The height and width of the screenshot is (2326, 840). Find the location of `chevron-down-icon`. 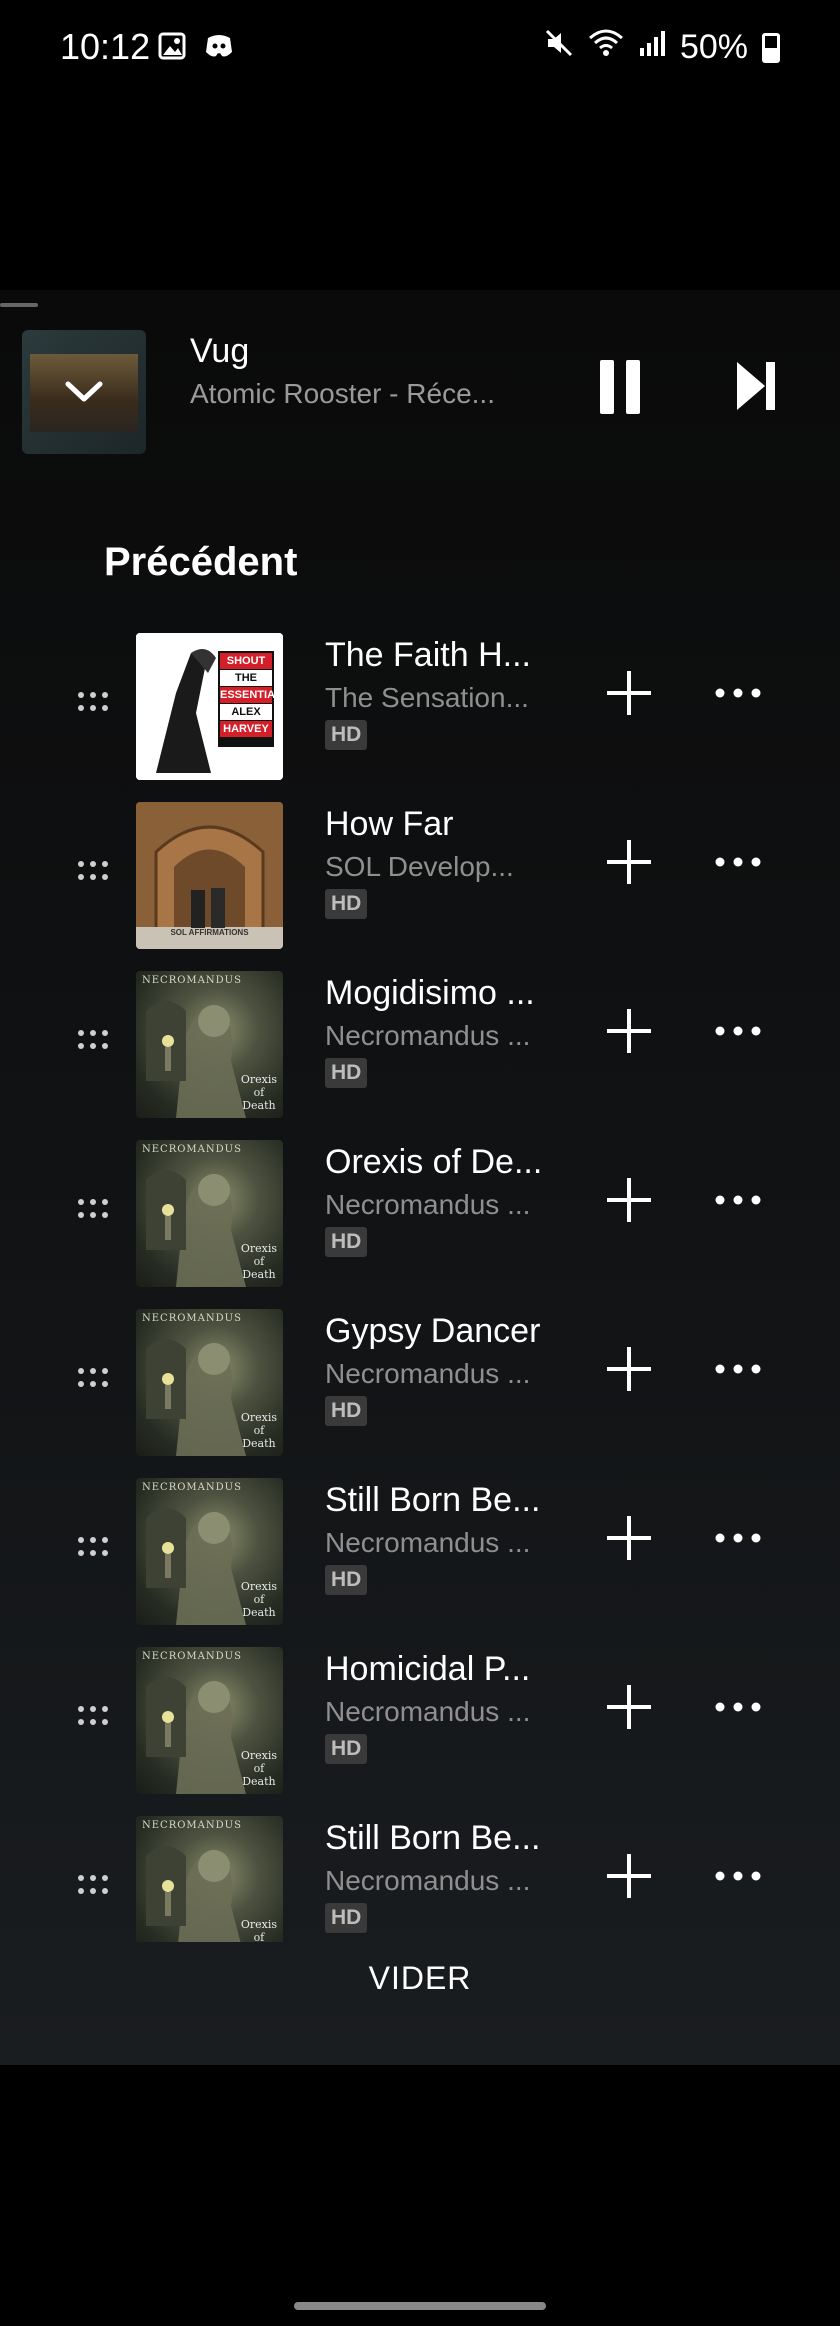

chevron-down-icon is located at coordinates (84, 392).